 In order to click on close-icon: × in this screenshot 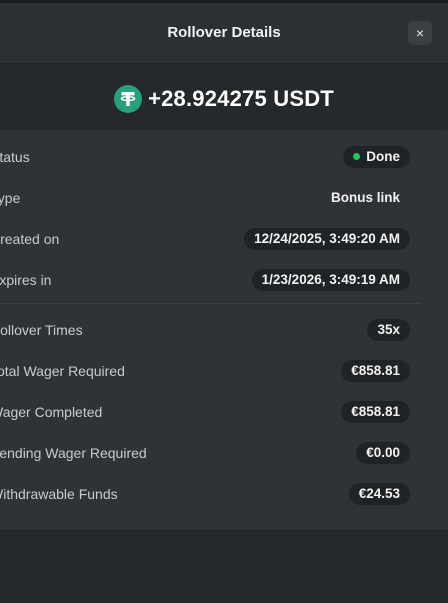, I will do `click(420, 33)`.